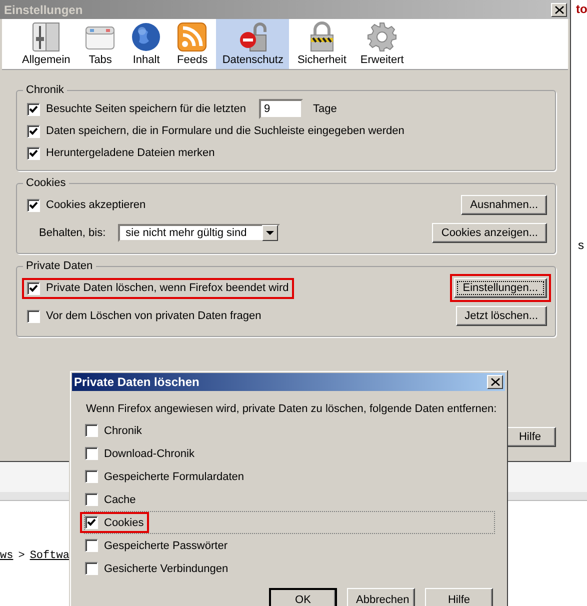 The width and height of the screenshot is (587, 606). Describe the element at coordinates (50, 556) in the screenshot. I see `breadcrumb-link: Softwa` at that location.